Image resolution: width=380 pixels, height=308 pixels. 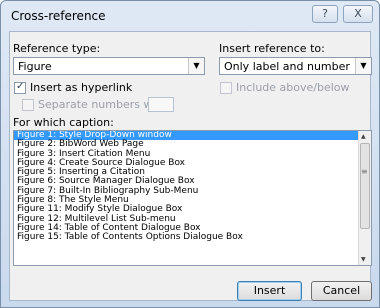 What do you see at coordinates (28, 105) in the screenshot?
I see `separate-numbers-checkbox` at bounding box center [28, 105].